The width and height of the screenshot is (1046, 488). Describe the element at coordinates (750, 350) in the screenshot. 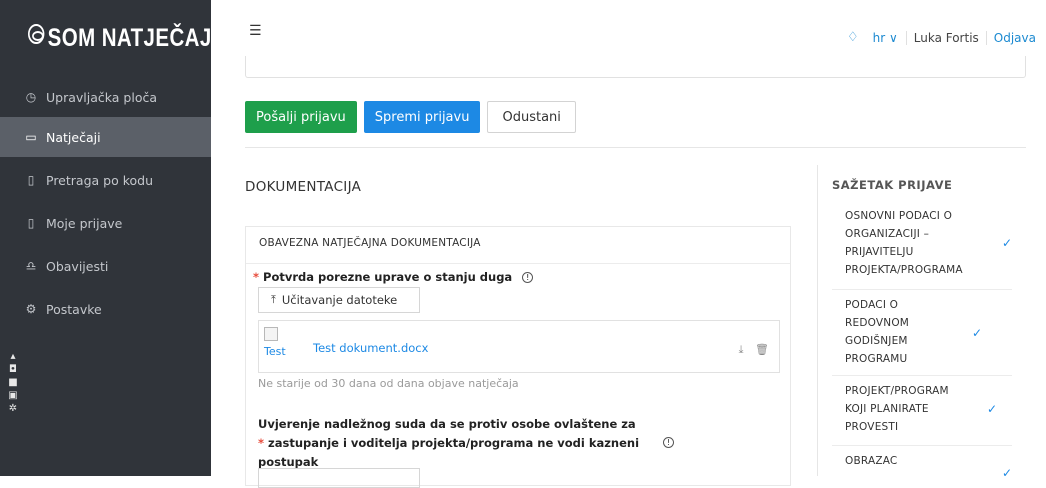

I see `file-actions: ⤓ 🗑` at that location.